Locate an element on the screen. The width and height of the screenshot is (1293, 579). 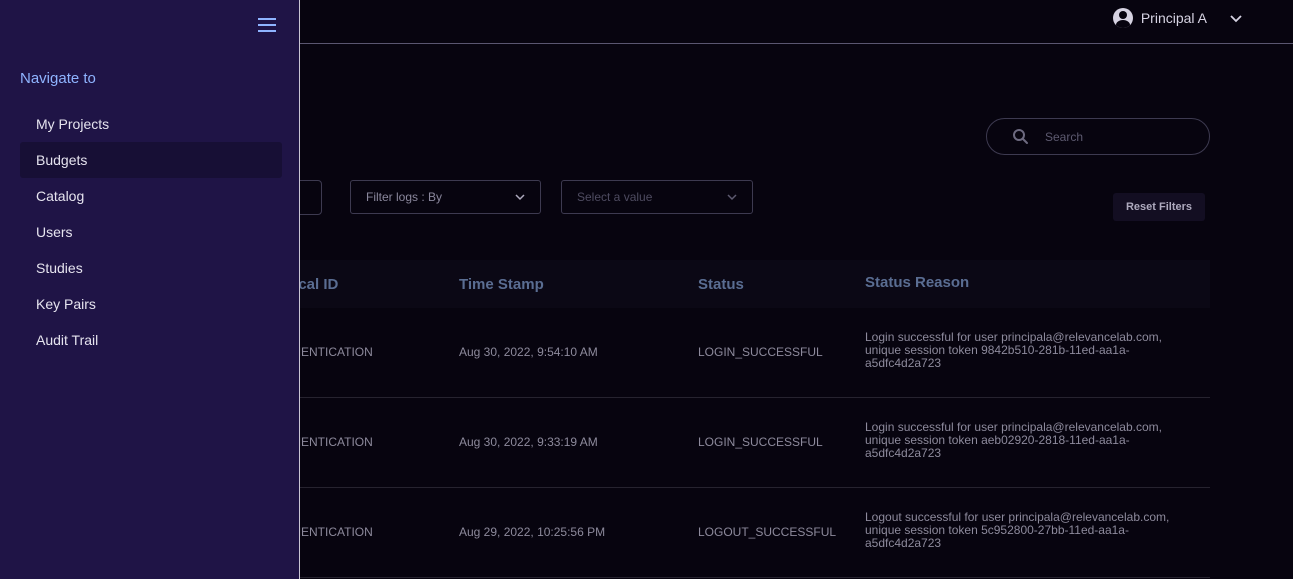
sidebar-item-budgets: Budgets is located at coordinates (151, 160).